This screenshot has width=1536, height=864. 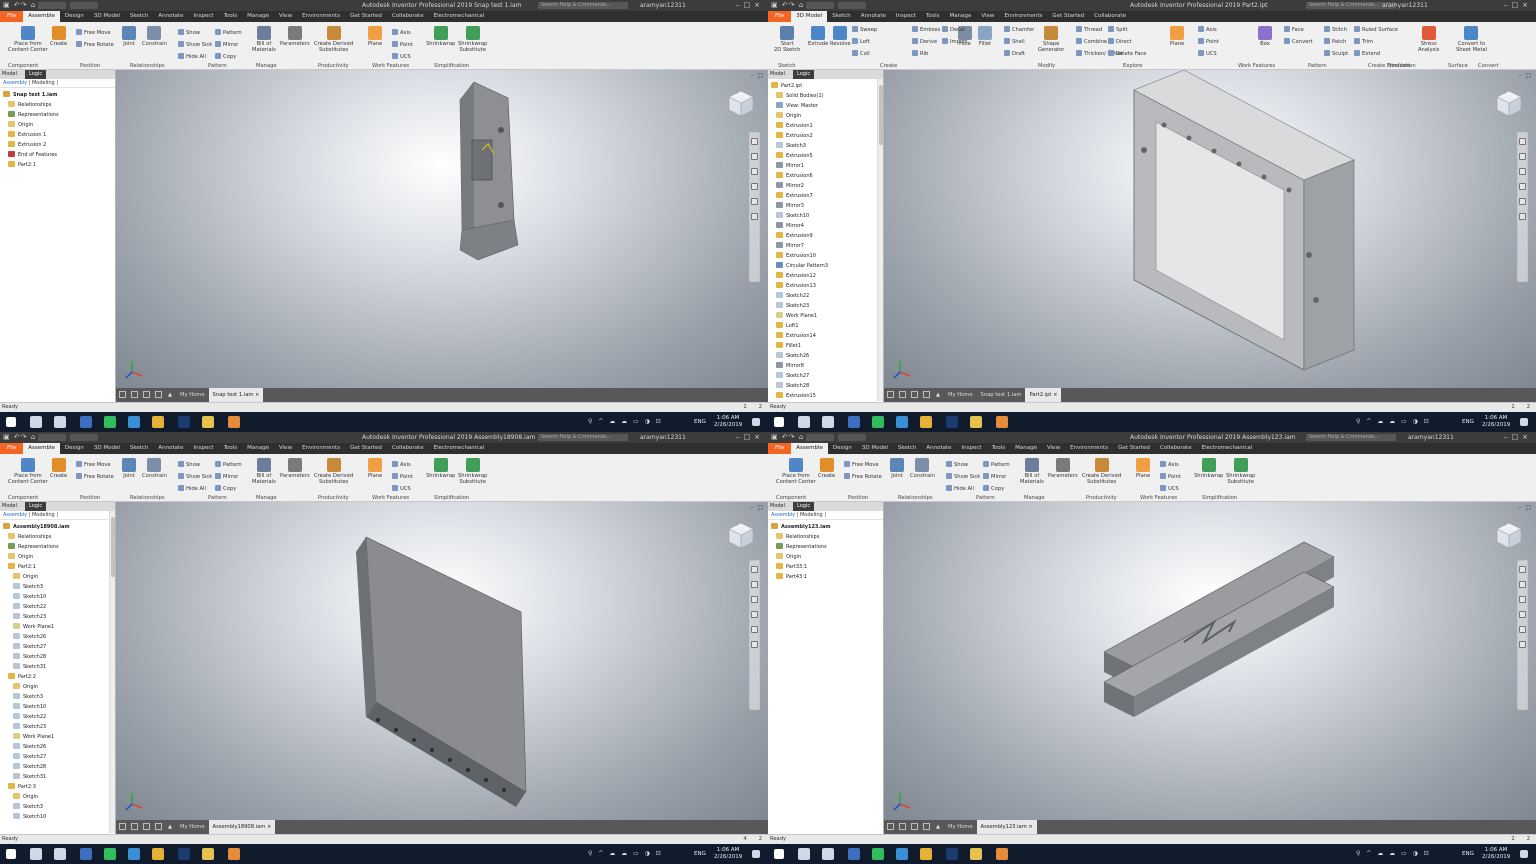 What do you see at coordinates (825, 126) in the screenshot?
I see `tree-node: Extrusion1` at bounding box center [825, 126].